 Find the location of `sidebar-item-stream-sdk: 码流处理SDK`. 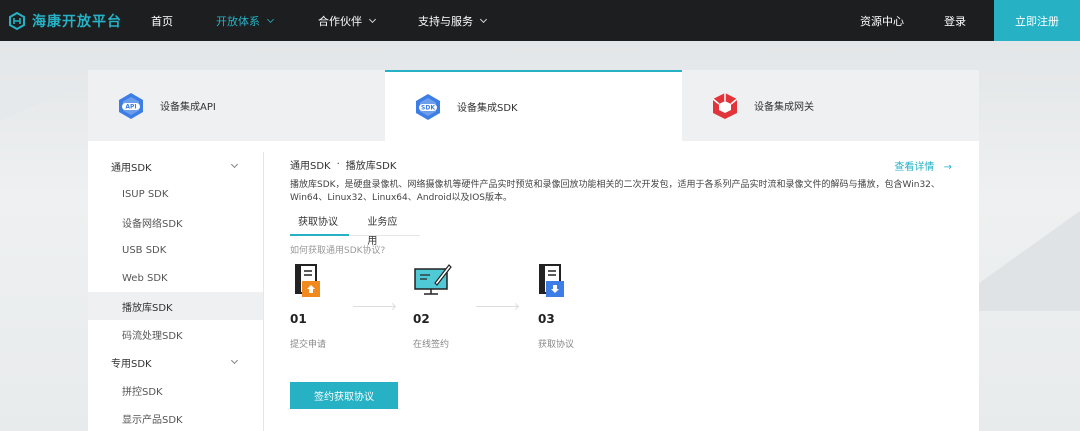

sidebar-item-stream-sdk: 码流处理SDK is located at coordinates (175, 334).